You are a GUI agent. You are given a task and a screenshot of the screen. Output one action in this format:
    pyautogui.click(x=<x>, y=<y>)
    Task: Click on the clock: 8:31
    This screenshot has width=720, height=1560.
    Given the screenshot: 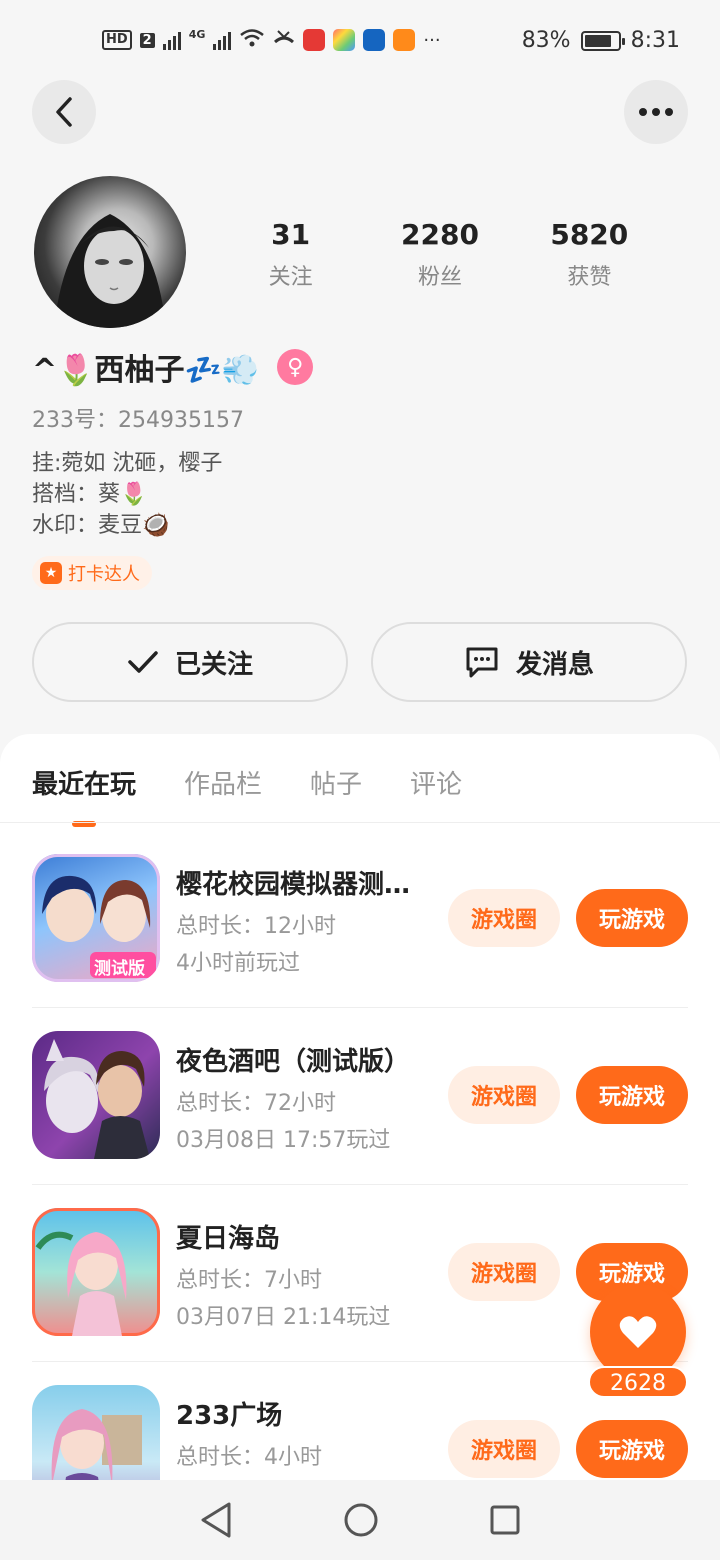 What is the action you would take?
    pyautogui.click(x=655, y=40)
    